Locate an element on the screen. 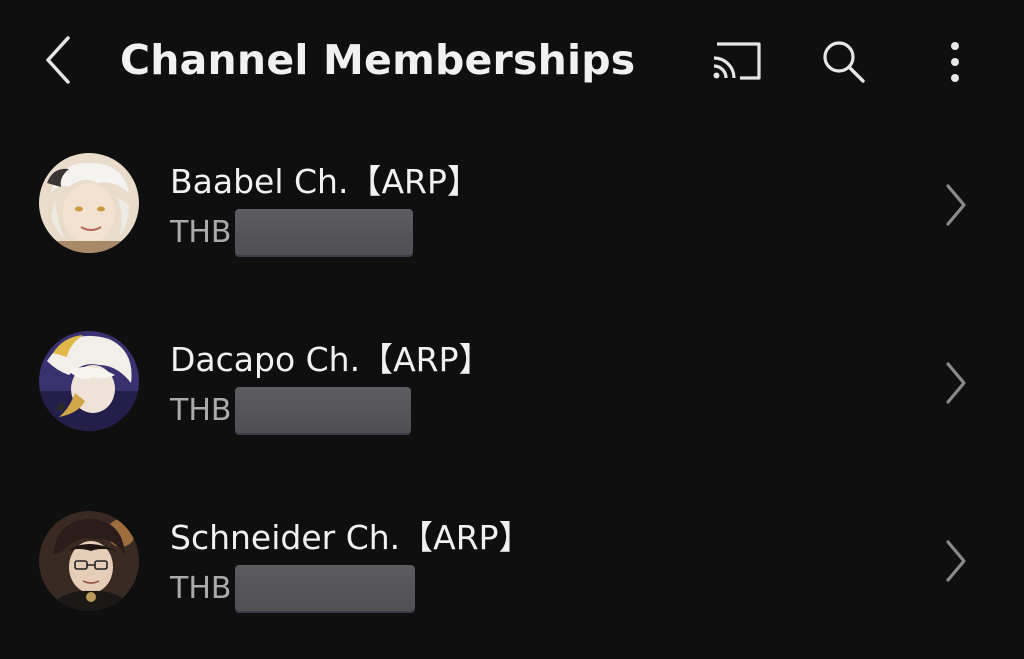 The height and width of the screenshot is (659, 1024). cast-icon is located at coordinates (737, 61).